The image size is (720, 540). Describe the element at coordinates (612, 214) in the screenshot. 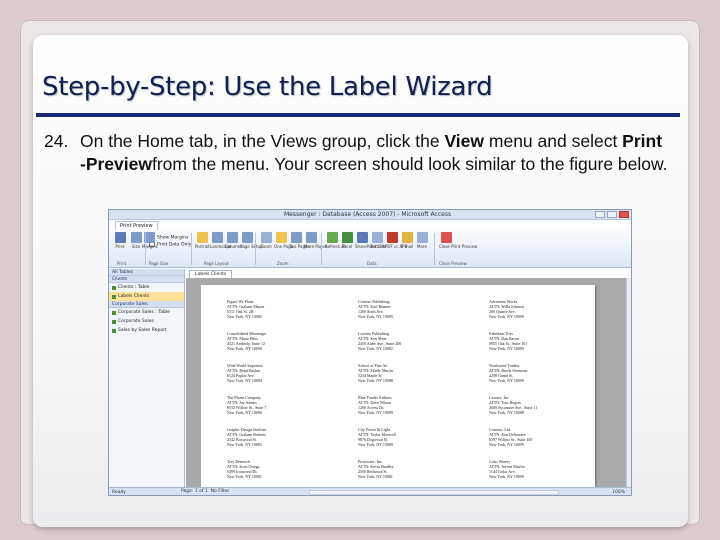

I see `maximize-button` at that location.